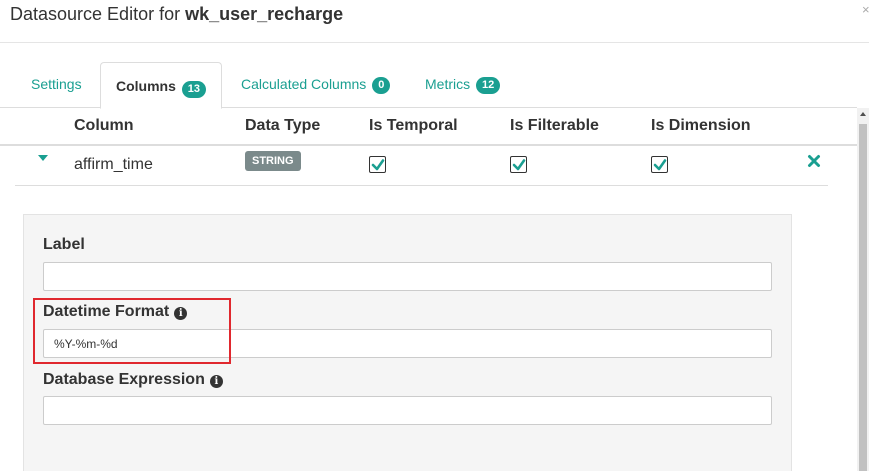  I want to click on tab-settings-label: Settings, so click(56, 84).